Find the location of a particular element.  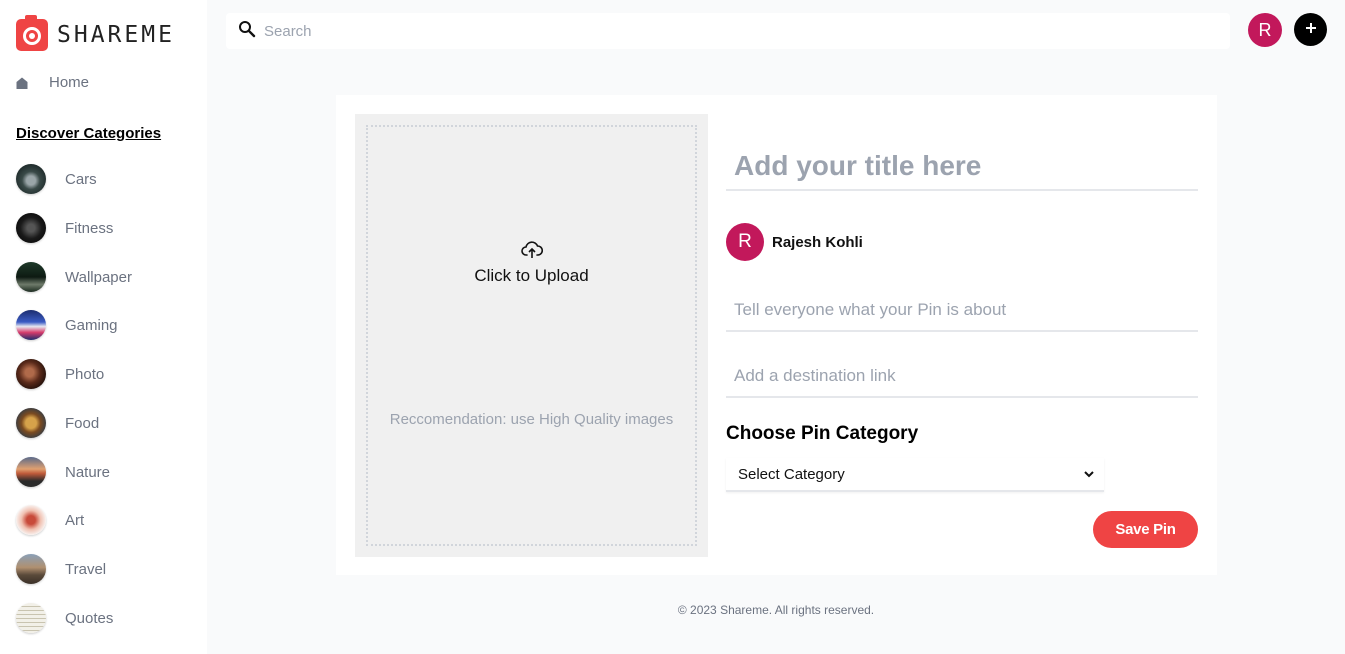

sidebar-item-food: Food is located at coordinates (57, 423).